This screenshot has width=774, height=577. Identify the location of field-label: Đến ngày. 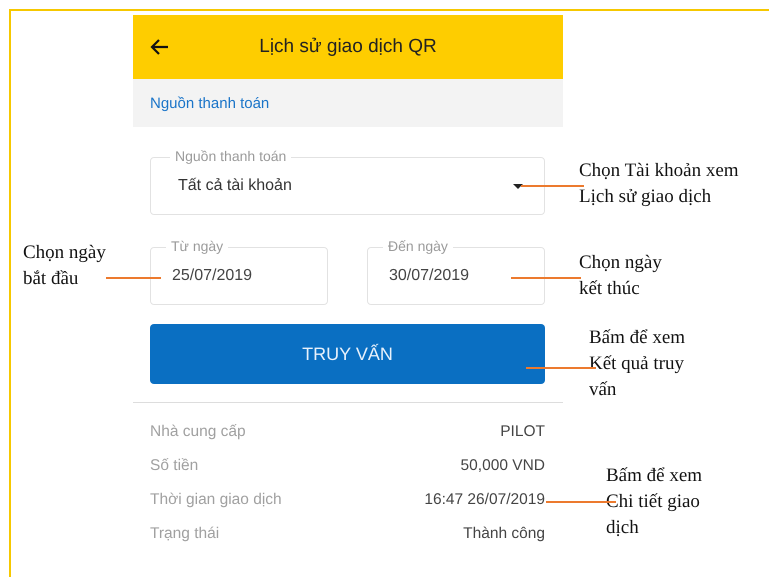
(418, 246).